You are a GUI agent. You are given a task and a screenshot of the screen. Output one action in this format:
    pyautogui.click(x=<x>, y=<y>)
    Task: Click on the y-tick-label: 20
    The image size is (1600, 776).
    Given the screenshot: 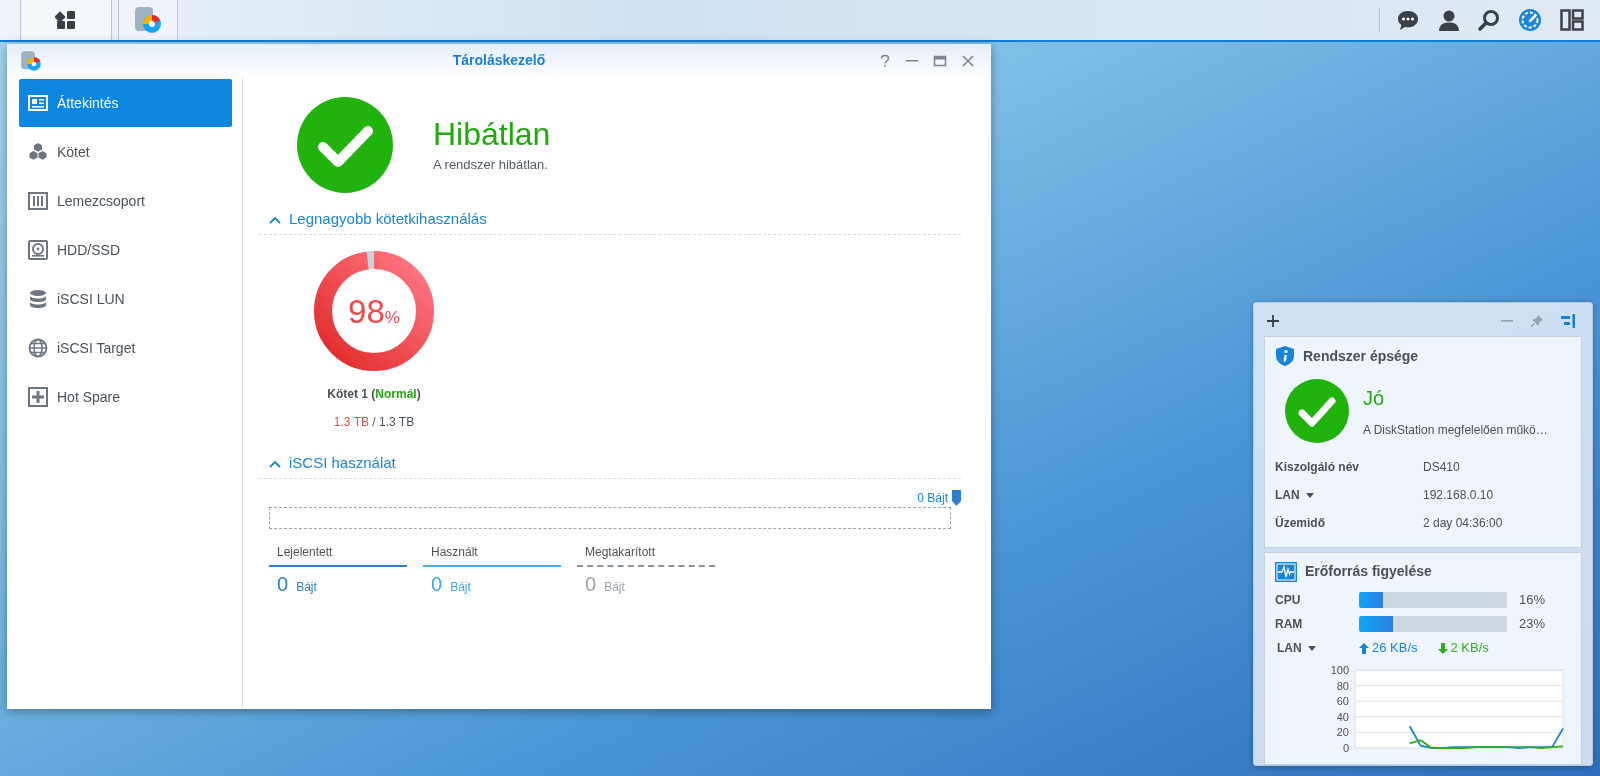 What is the action you would take?
    pyautogui.click(x=1342, y=732)
    